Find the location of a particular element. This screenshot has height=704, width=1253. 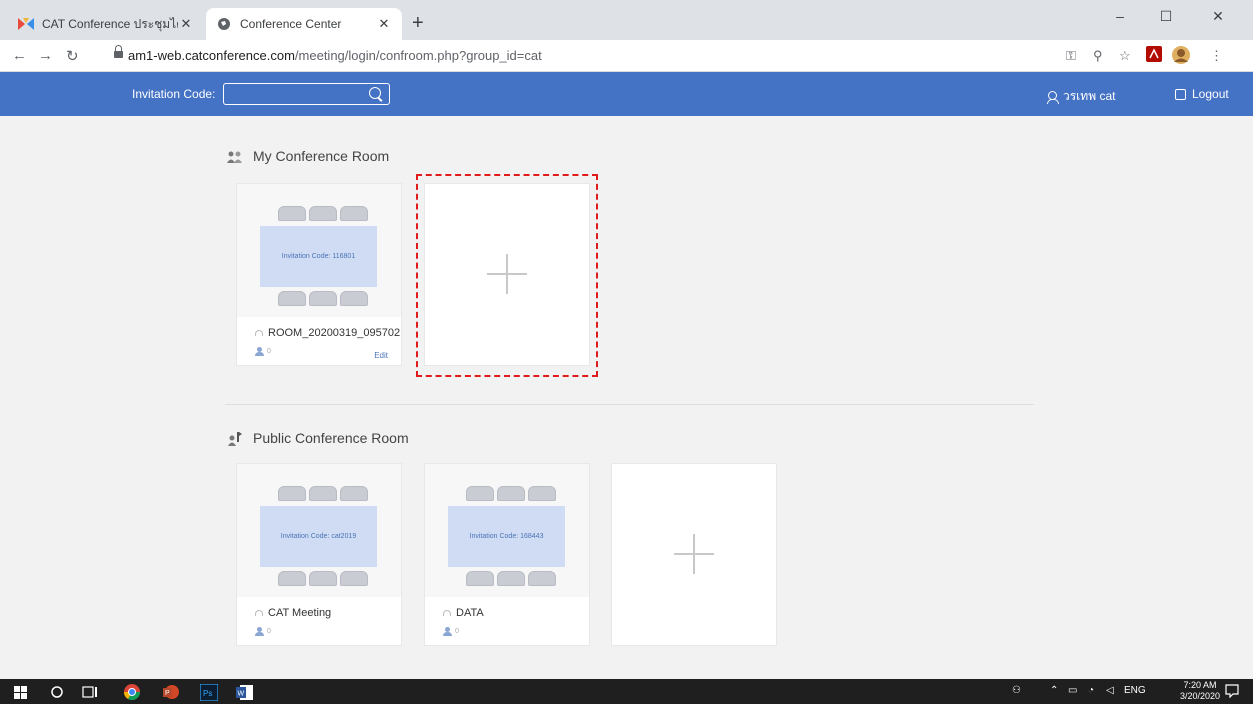

room-thumbnail: Invitation Code: 168443 is located at coordinates (507, 530).